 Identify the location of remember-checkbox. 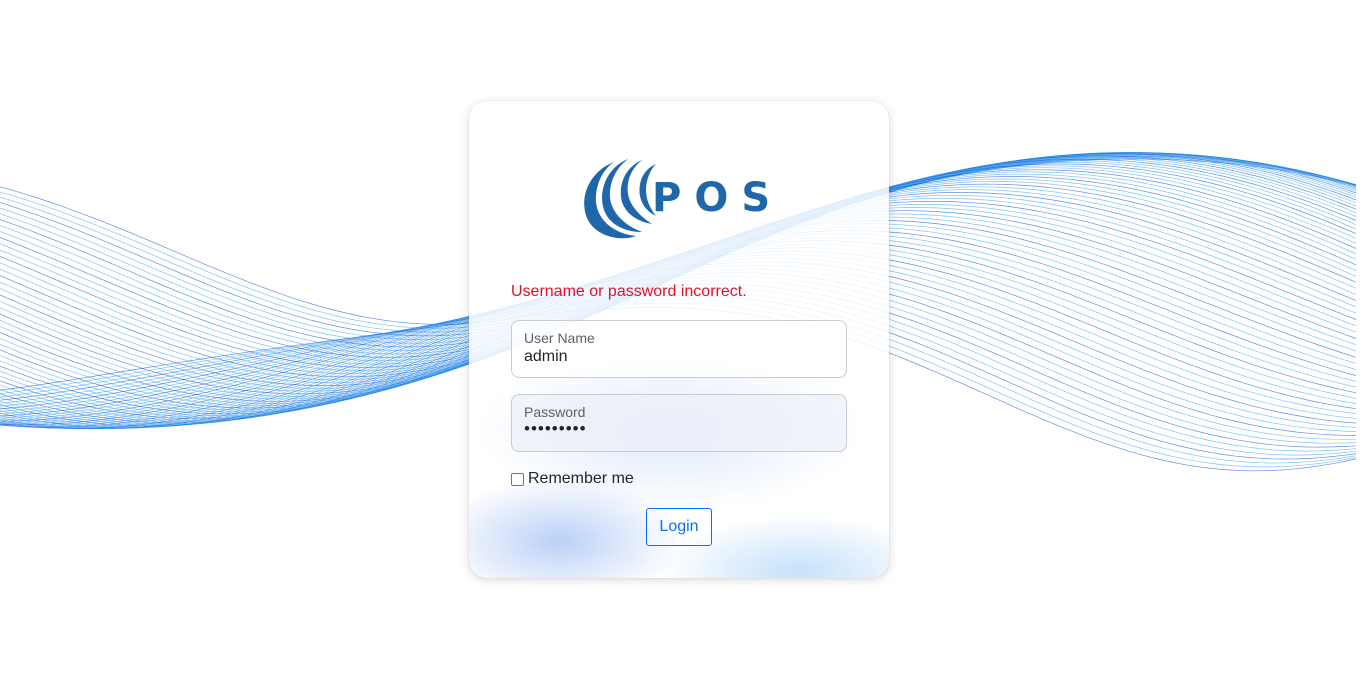
(517, 479).